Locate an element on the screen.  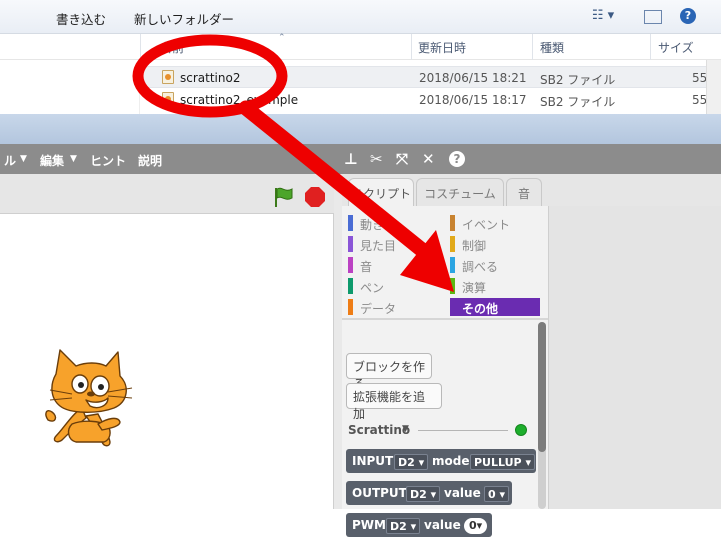
category-label: 動き is located at coordinates (372, 225).